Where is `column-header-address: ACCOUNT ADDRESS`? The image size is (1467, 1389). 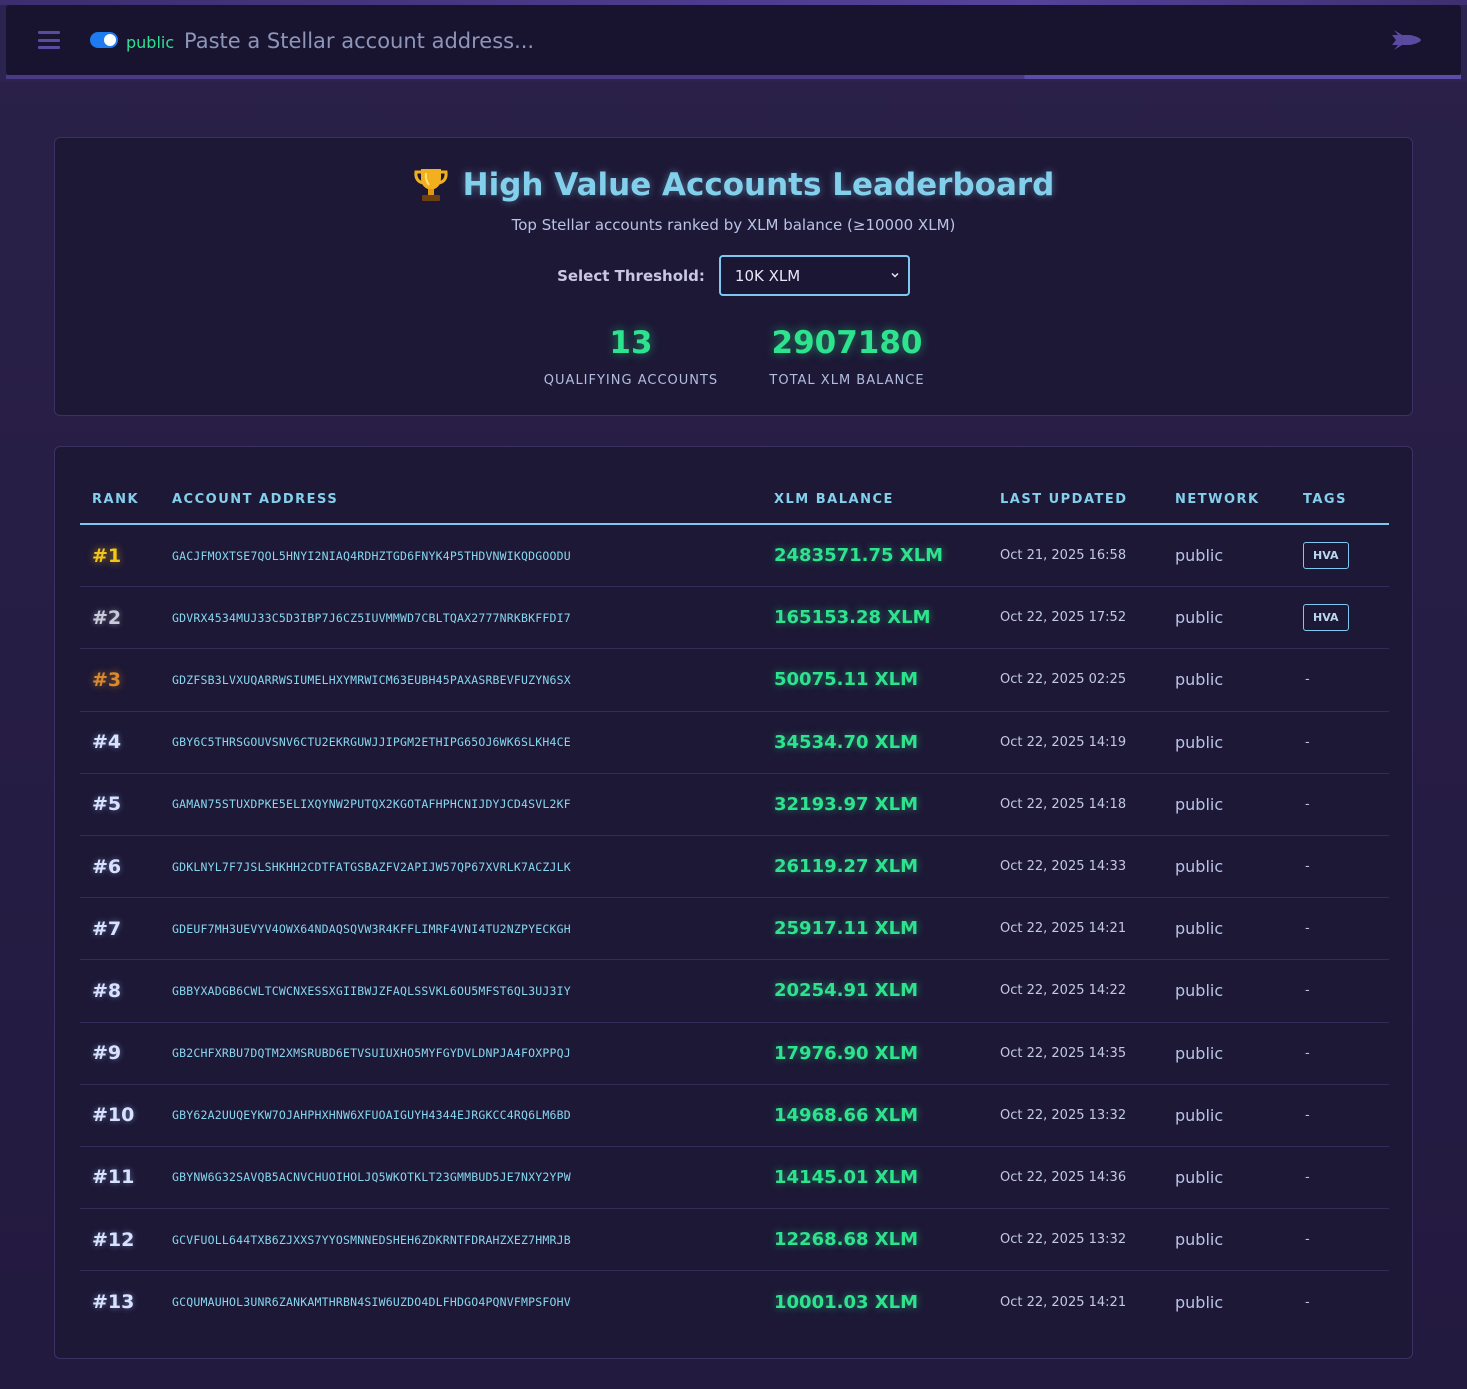 column-header-address: ACCOUNT ADDRESS is located at coordinates (255, 499).